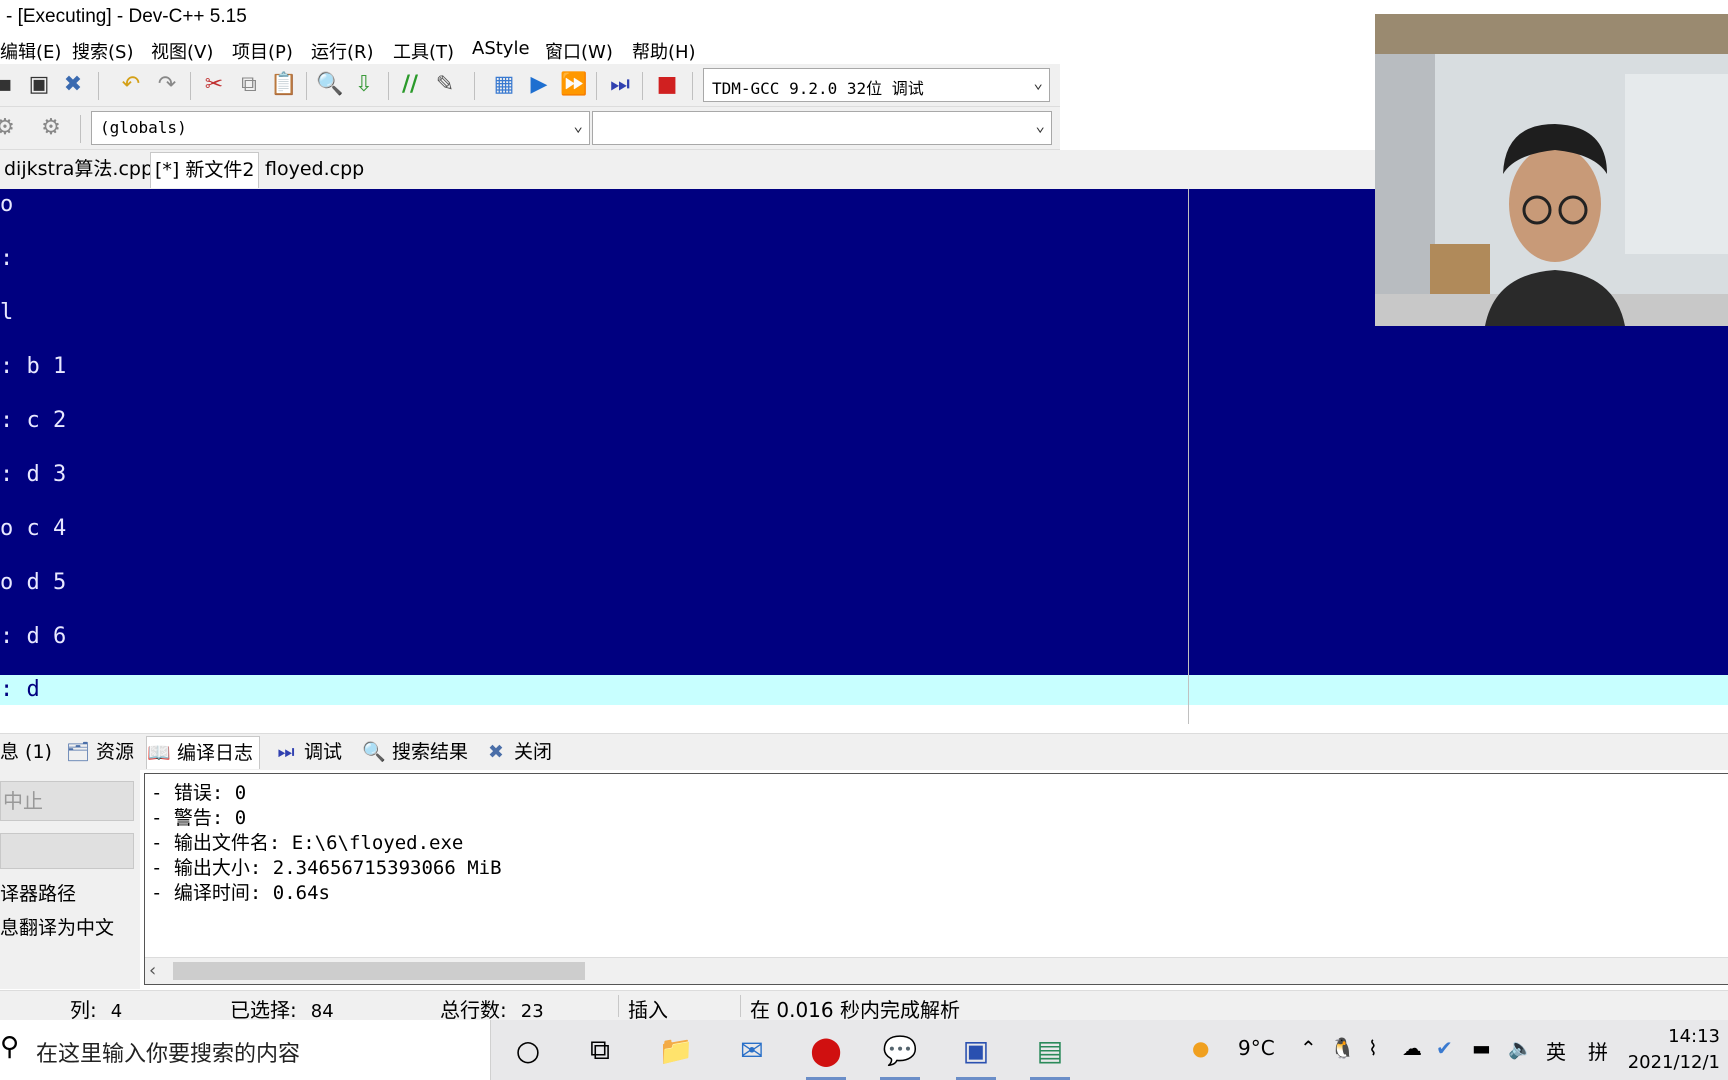 The image size is (1728, 1080). What do you see at coordinates (1673, 1062) in the screenshot?
I see `clock-date: 2021/12/1` at bounding box center [1673, 1062].